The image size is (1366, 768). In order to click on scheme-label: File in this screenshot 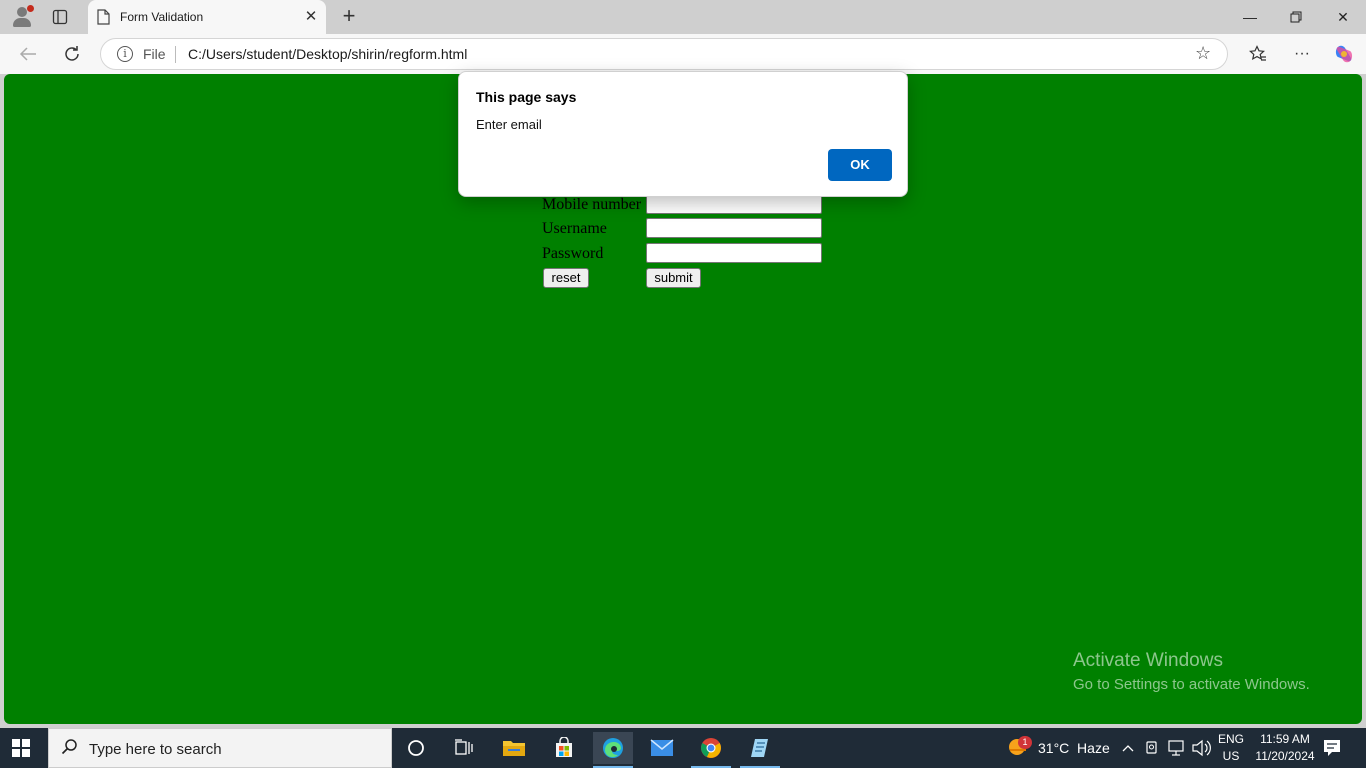, I will do `click(154, 54)`.